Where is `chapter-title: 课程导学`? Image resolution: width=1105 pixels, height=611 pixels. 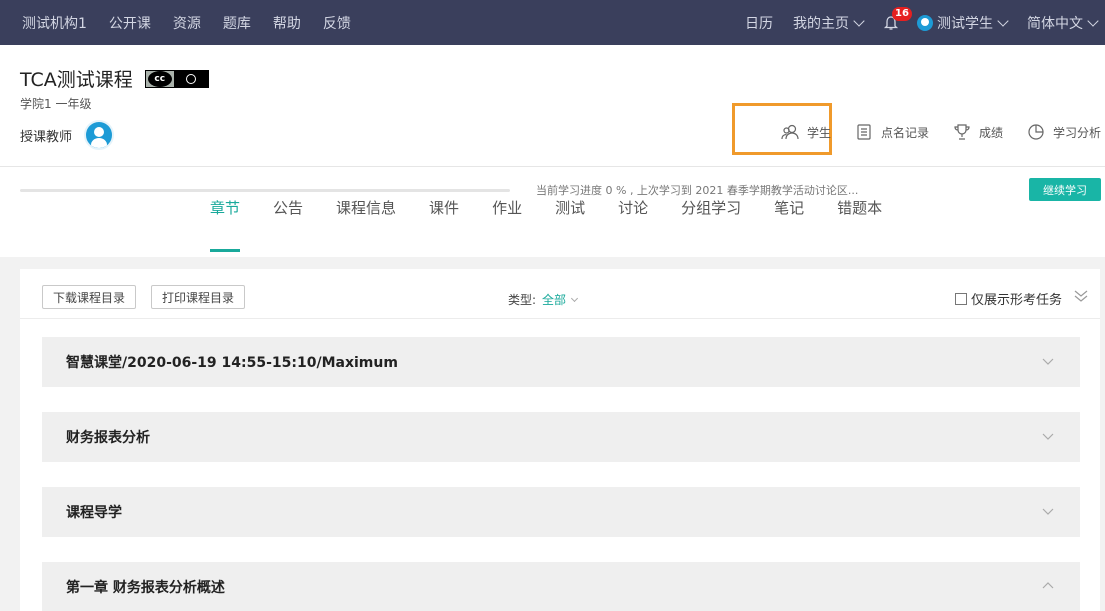
chapter-title: 课程导学 is located at coordinates (94, 513).